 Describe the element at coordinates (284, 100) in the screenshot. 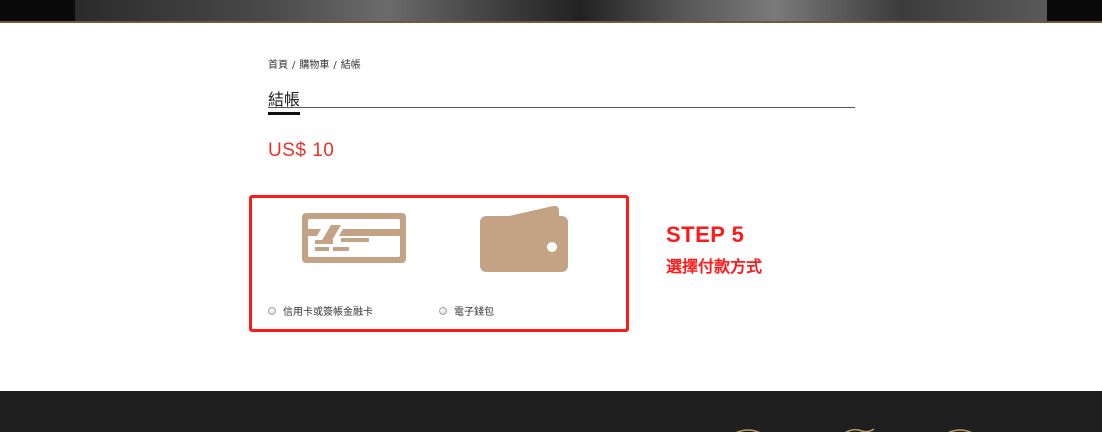

I see `page-title: 結帳` at that location.